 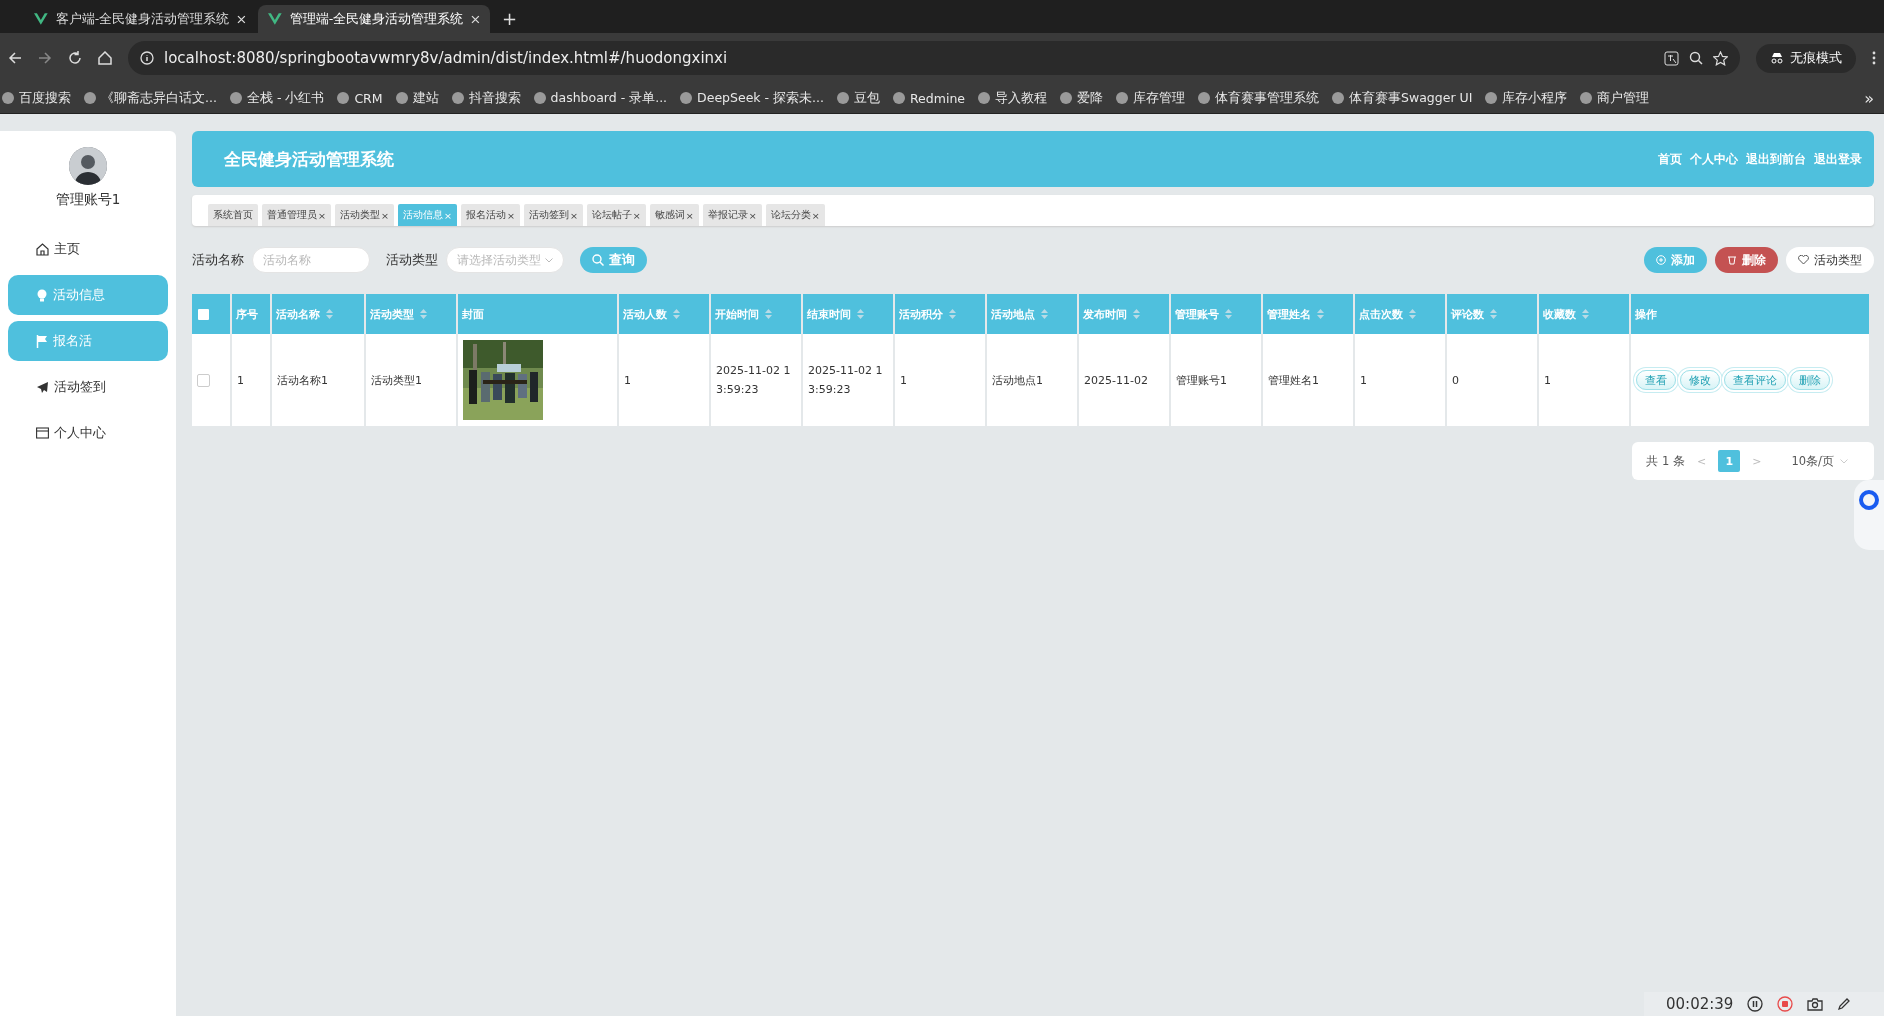 What do you see at coordinates (360, 98) in the screenshot?
I see `bookmark: CRM` at bounding box center [360, 98].